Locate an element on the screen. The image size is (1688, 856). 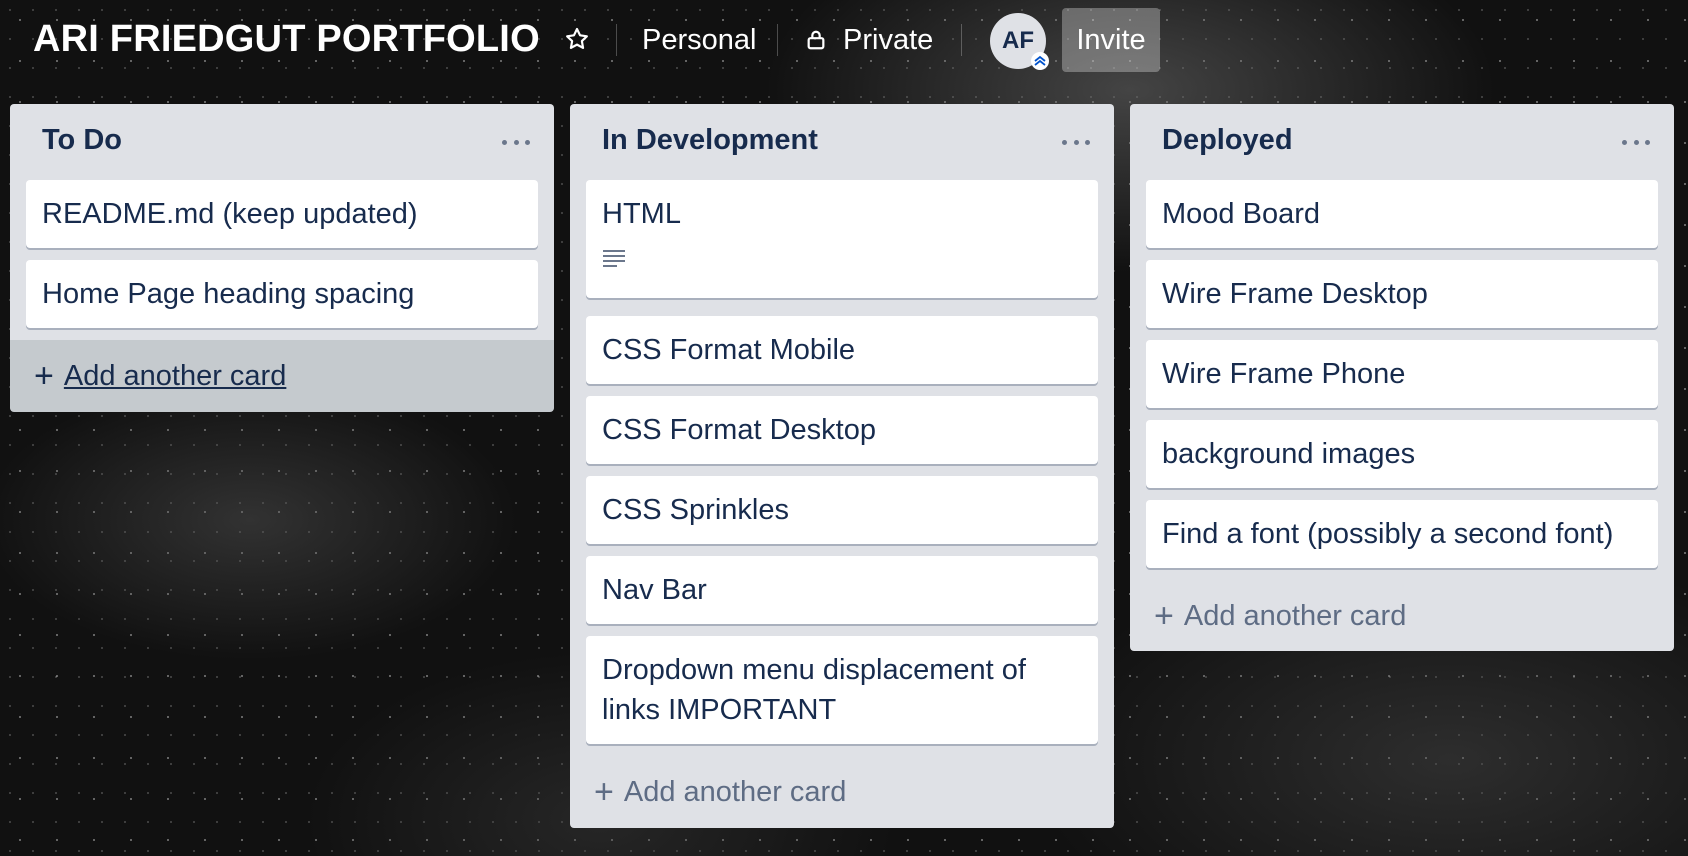
visibility-button: Private is located at coordinates (869, 40).